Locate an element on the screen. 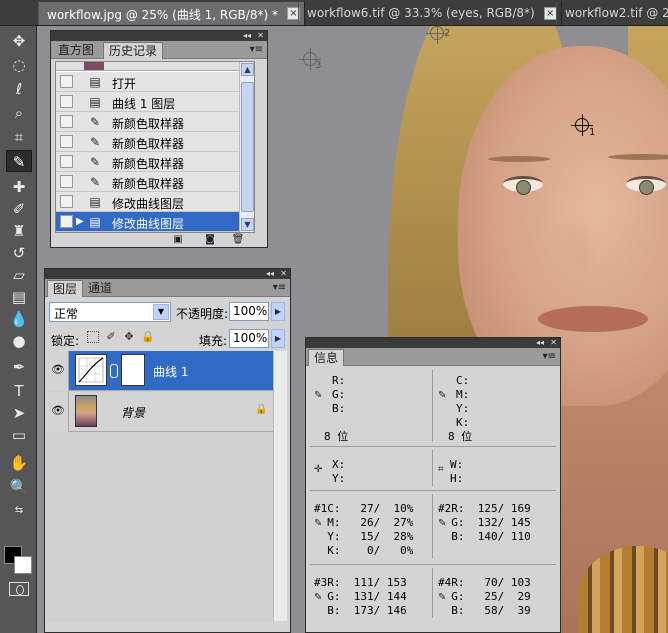  document-icon: ▤ is located at coordinates (95, 222).